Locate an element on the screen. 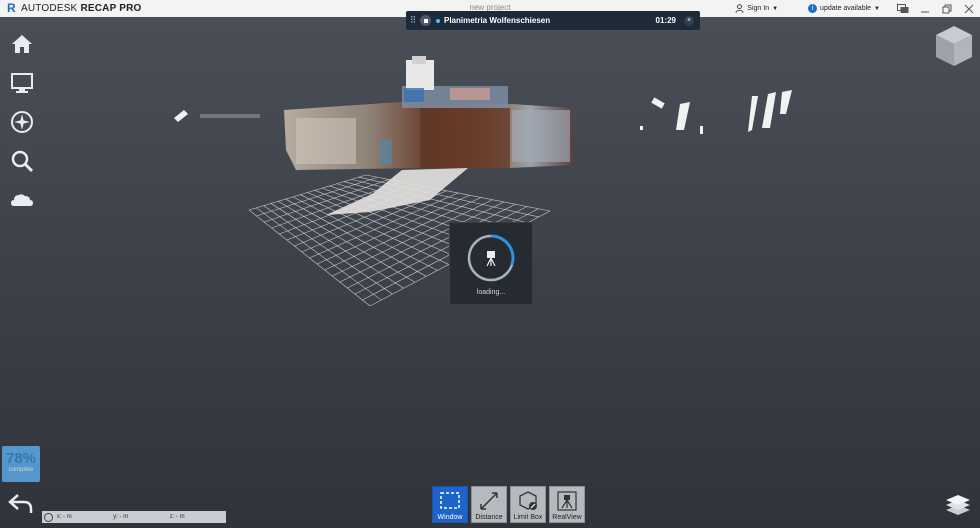 The height and width of the screenshot is (528, 980). realview-icon is located at coordinates (567, 501).